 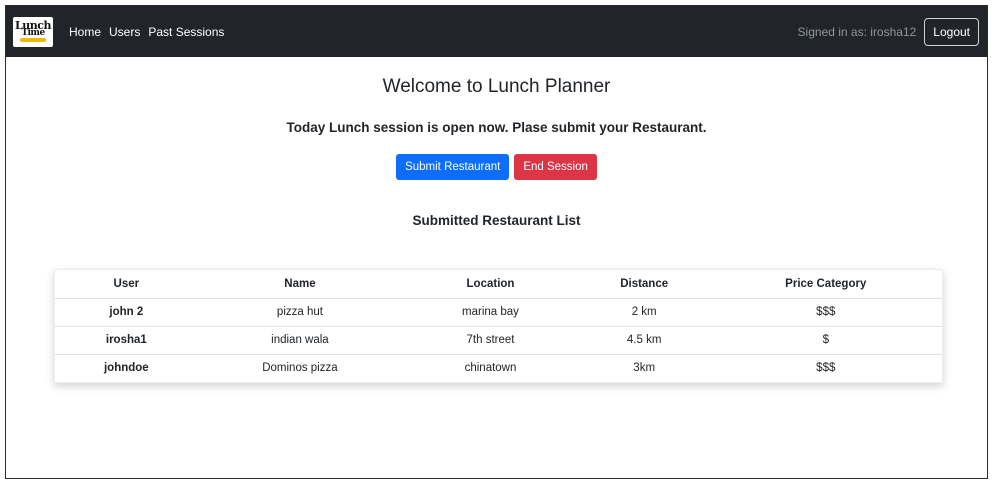 I want to click on cell-name: Dominos pizza, so click(x=300, y=367).